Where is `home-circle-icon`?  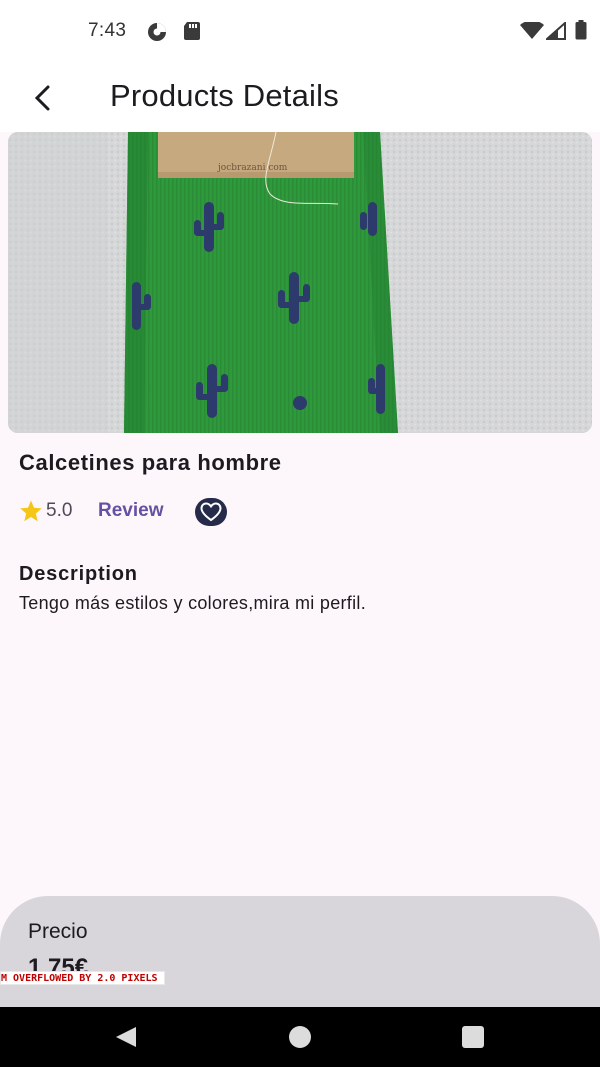
home-circle-icon is located at coordinates (300, 1039).